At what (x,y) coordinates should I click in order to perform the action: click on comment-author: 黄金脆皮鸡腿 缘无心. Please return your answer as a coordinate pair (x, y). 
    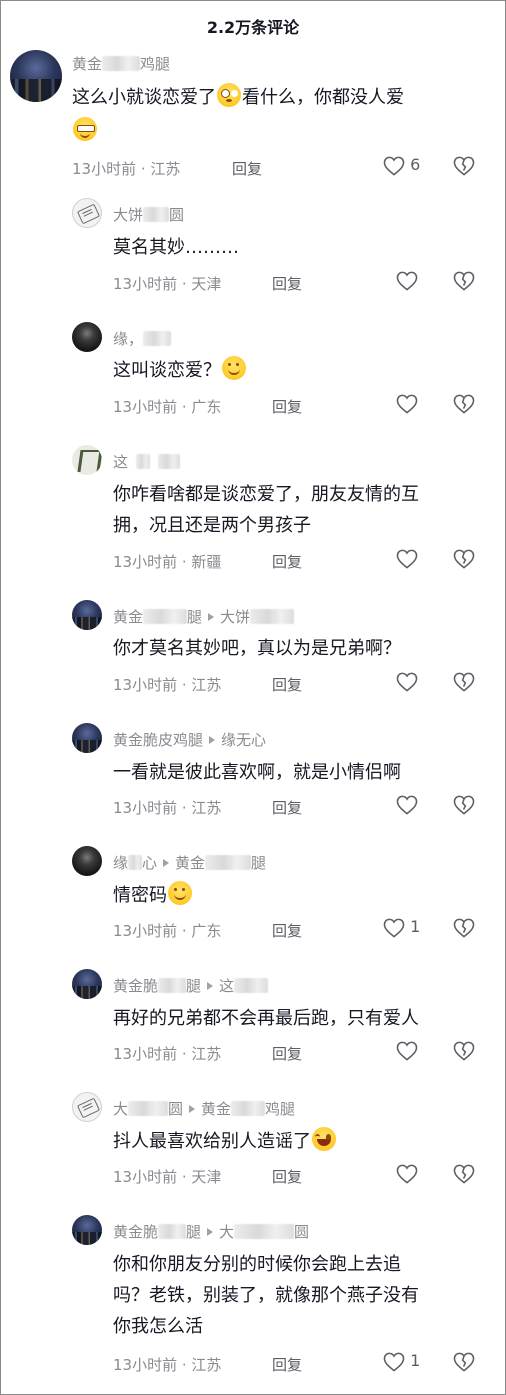
    Looking at the image, I should click on (189, 739).